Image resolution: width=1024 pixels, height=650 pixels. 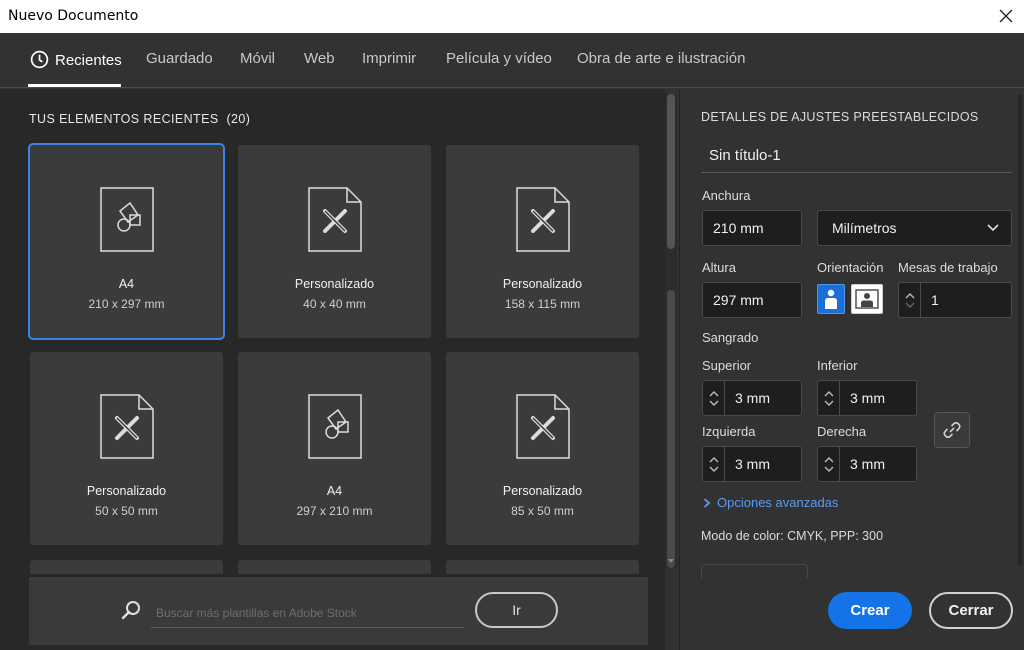 I want to click on title-bar: Nuevo Documento, so click(x=512, y=16).